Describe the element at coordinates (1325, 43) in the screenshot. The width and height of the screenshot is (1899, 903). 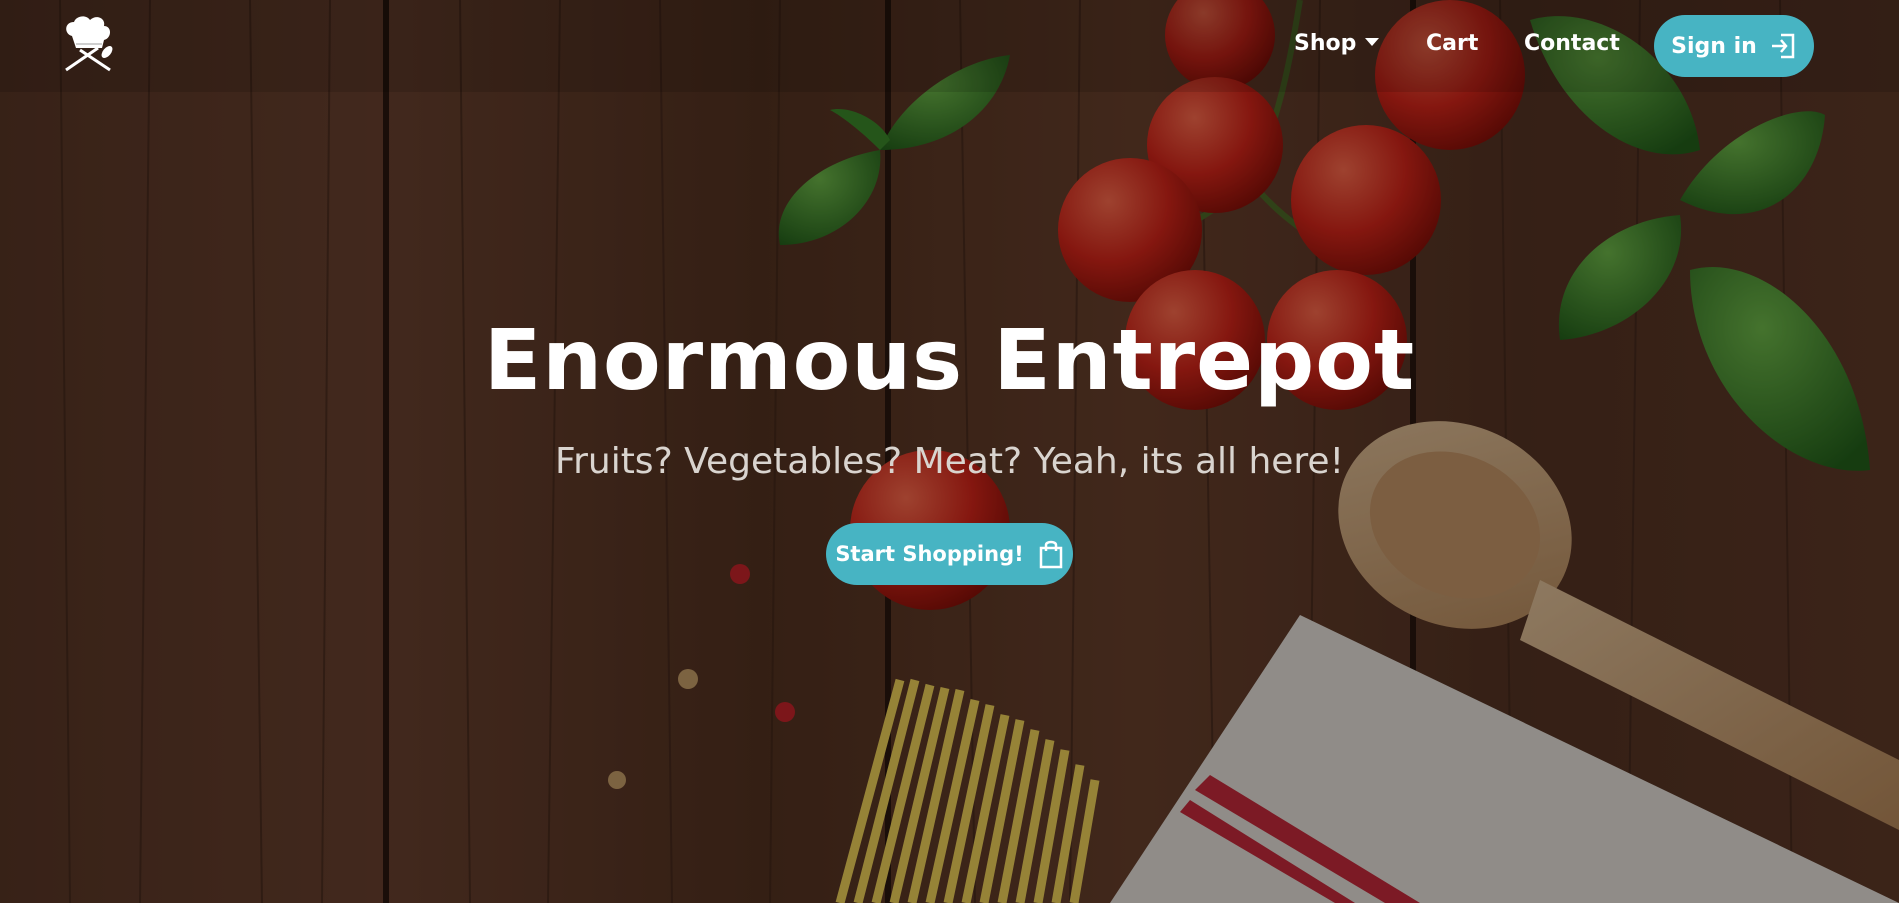
I see `nav-shop-label: Shop` at that location.